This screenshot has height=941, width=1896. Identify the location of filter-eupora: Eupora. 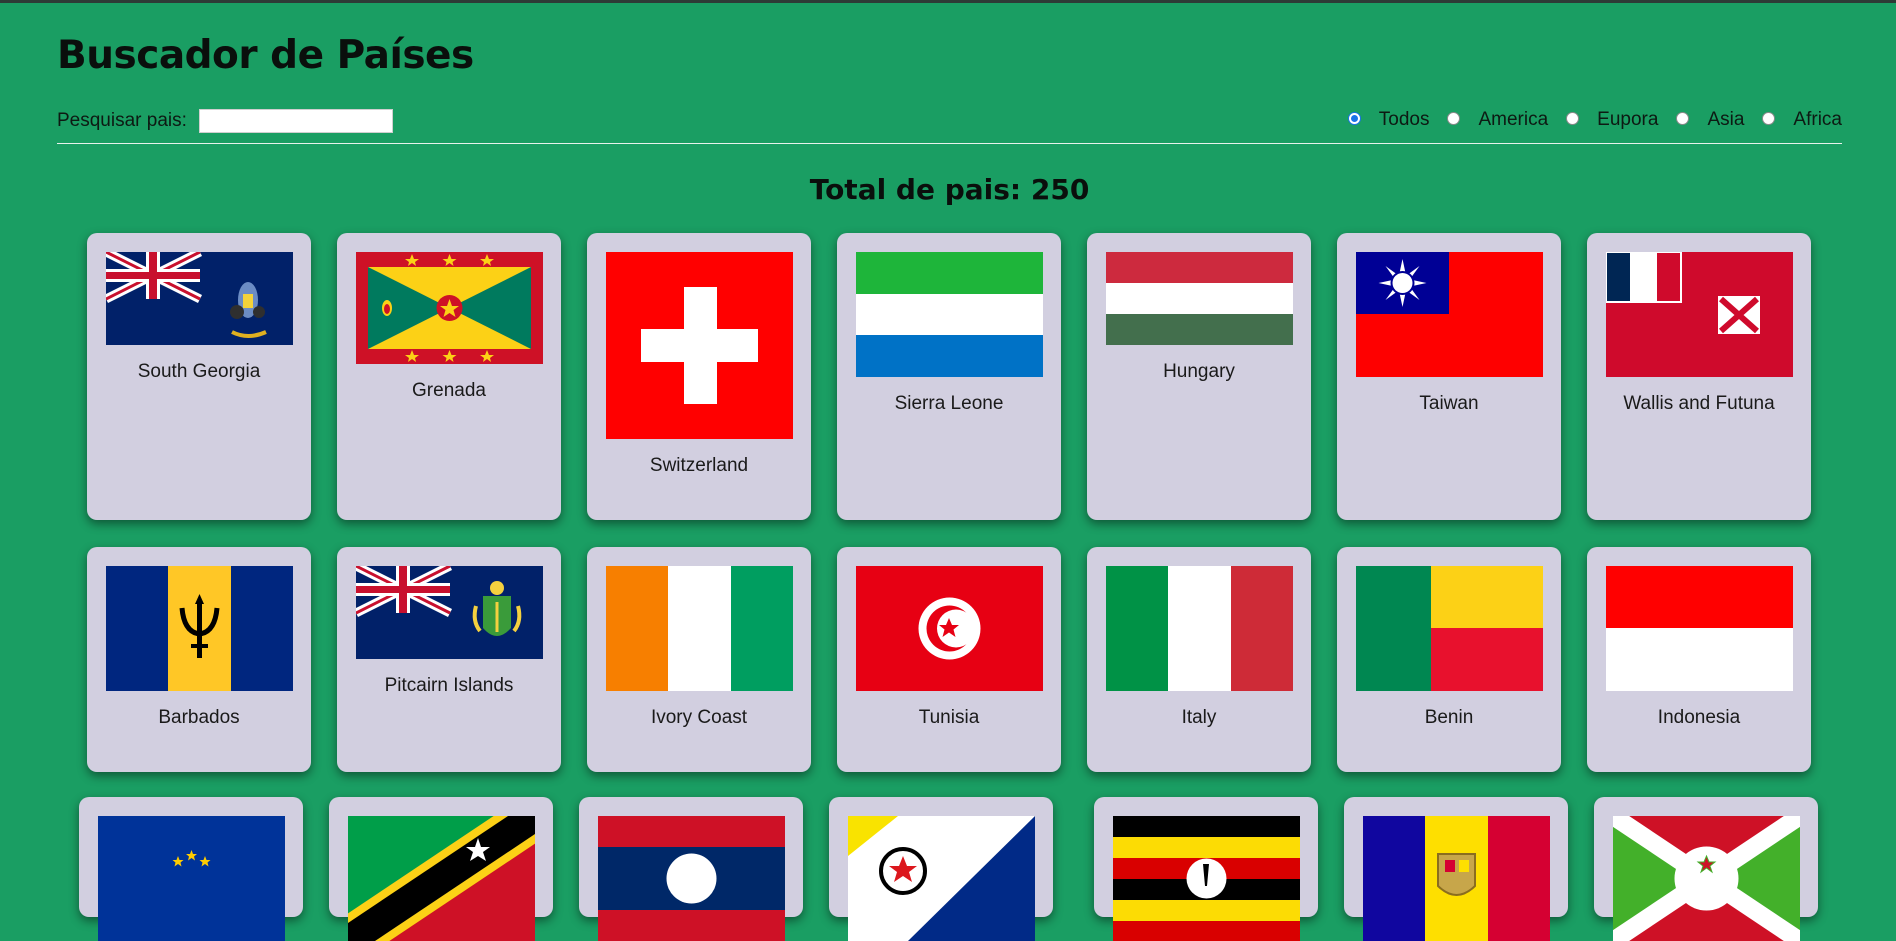
(1612, 120).